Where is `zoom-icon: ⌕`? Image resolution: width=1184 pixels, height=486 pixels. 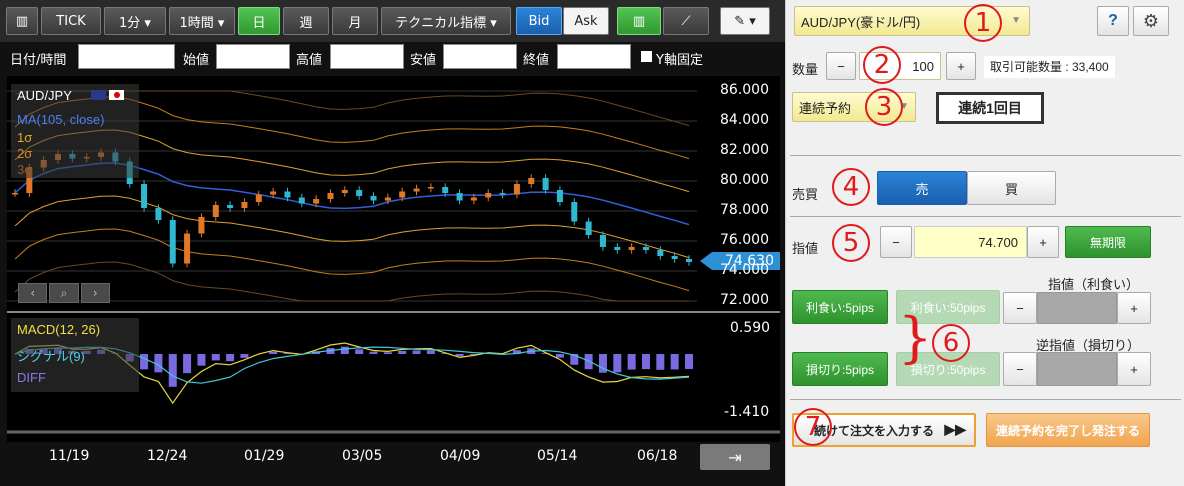 zoom-icon: ⌕ is located at coordinates (64, 293).